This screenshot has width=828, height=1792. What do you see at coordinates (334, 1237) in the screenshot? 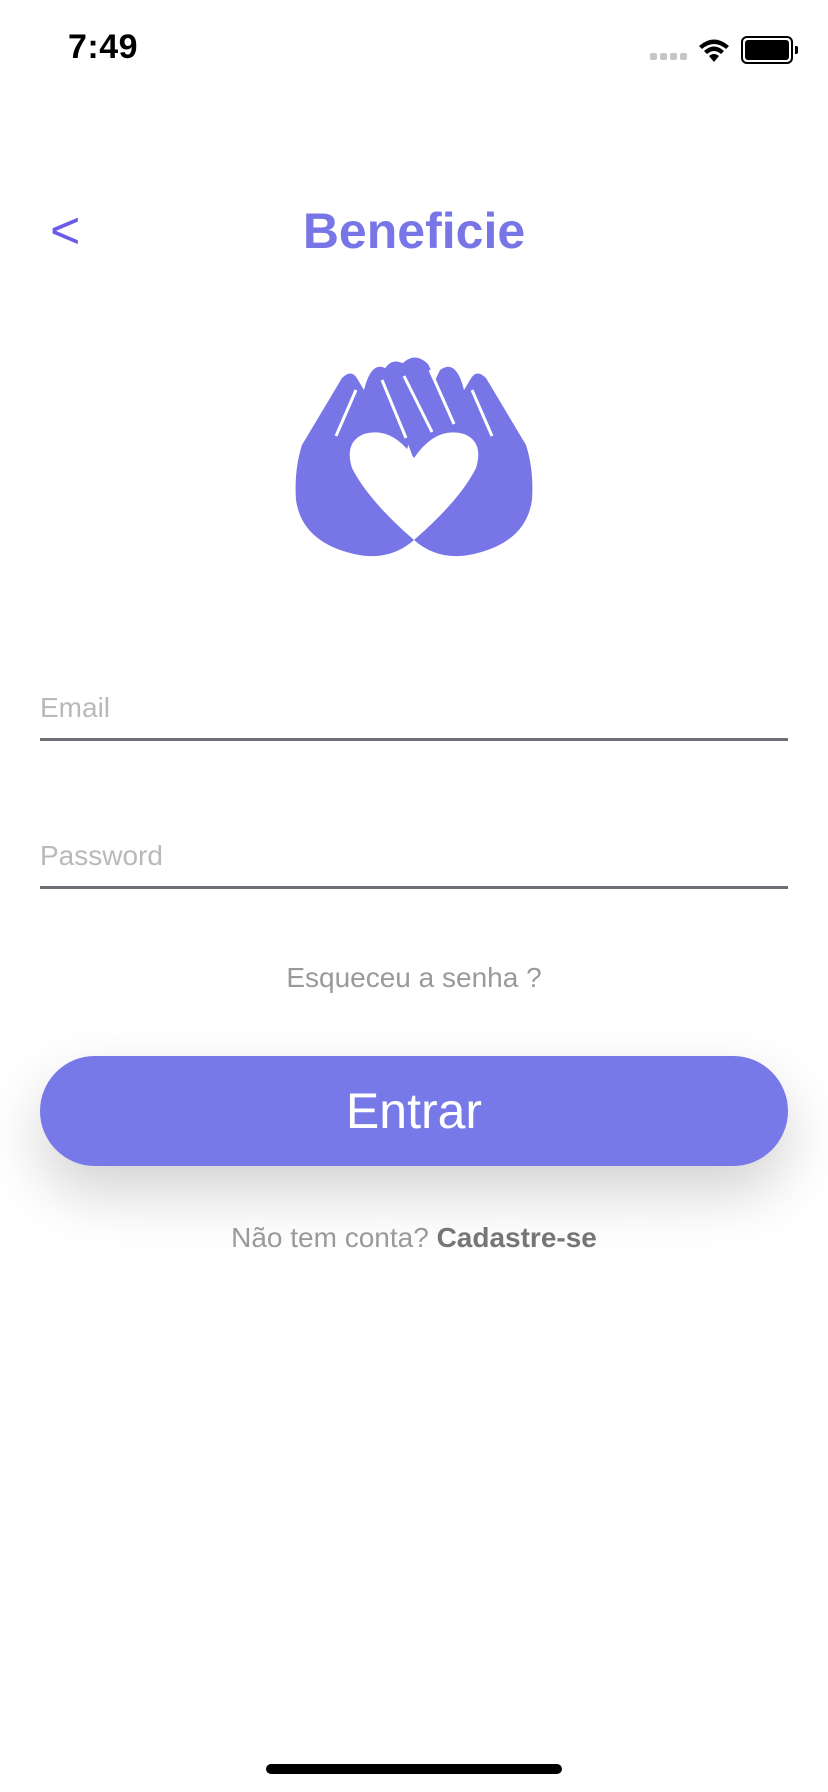
I see `signup-prompt: Não tem conta?` at bounding box center [334, 1237].